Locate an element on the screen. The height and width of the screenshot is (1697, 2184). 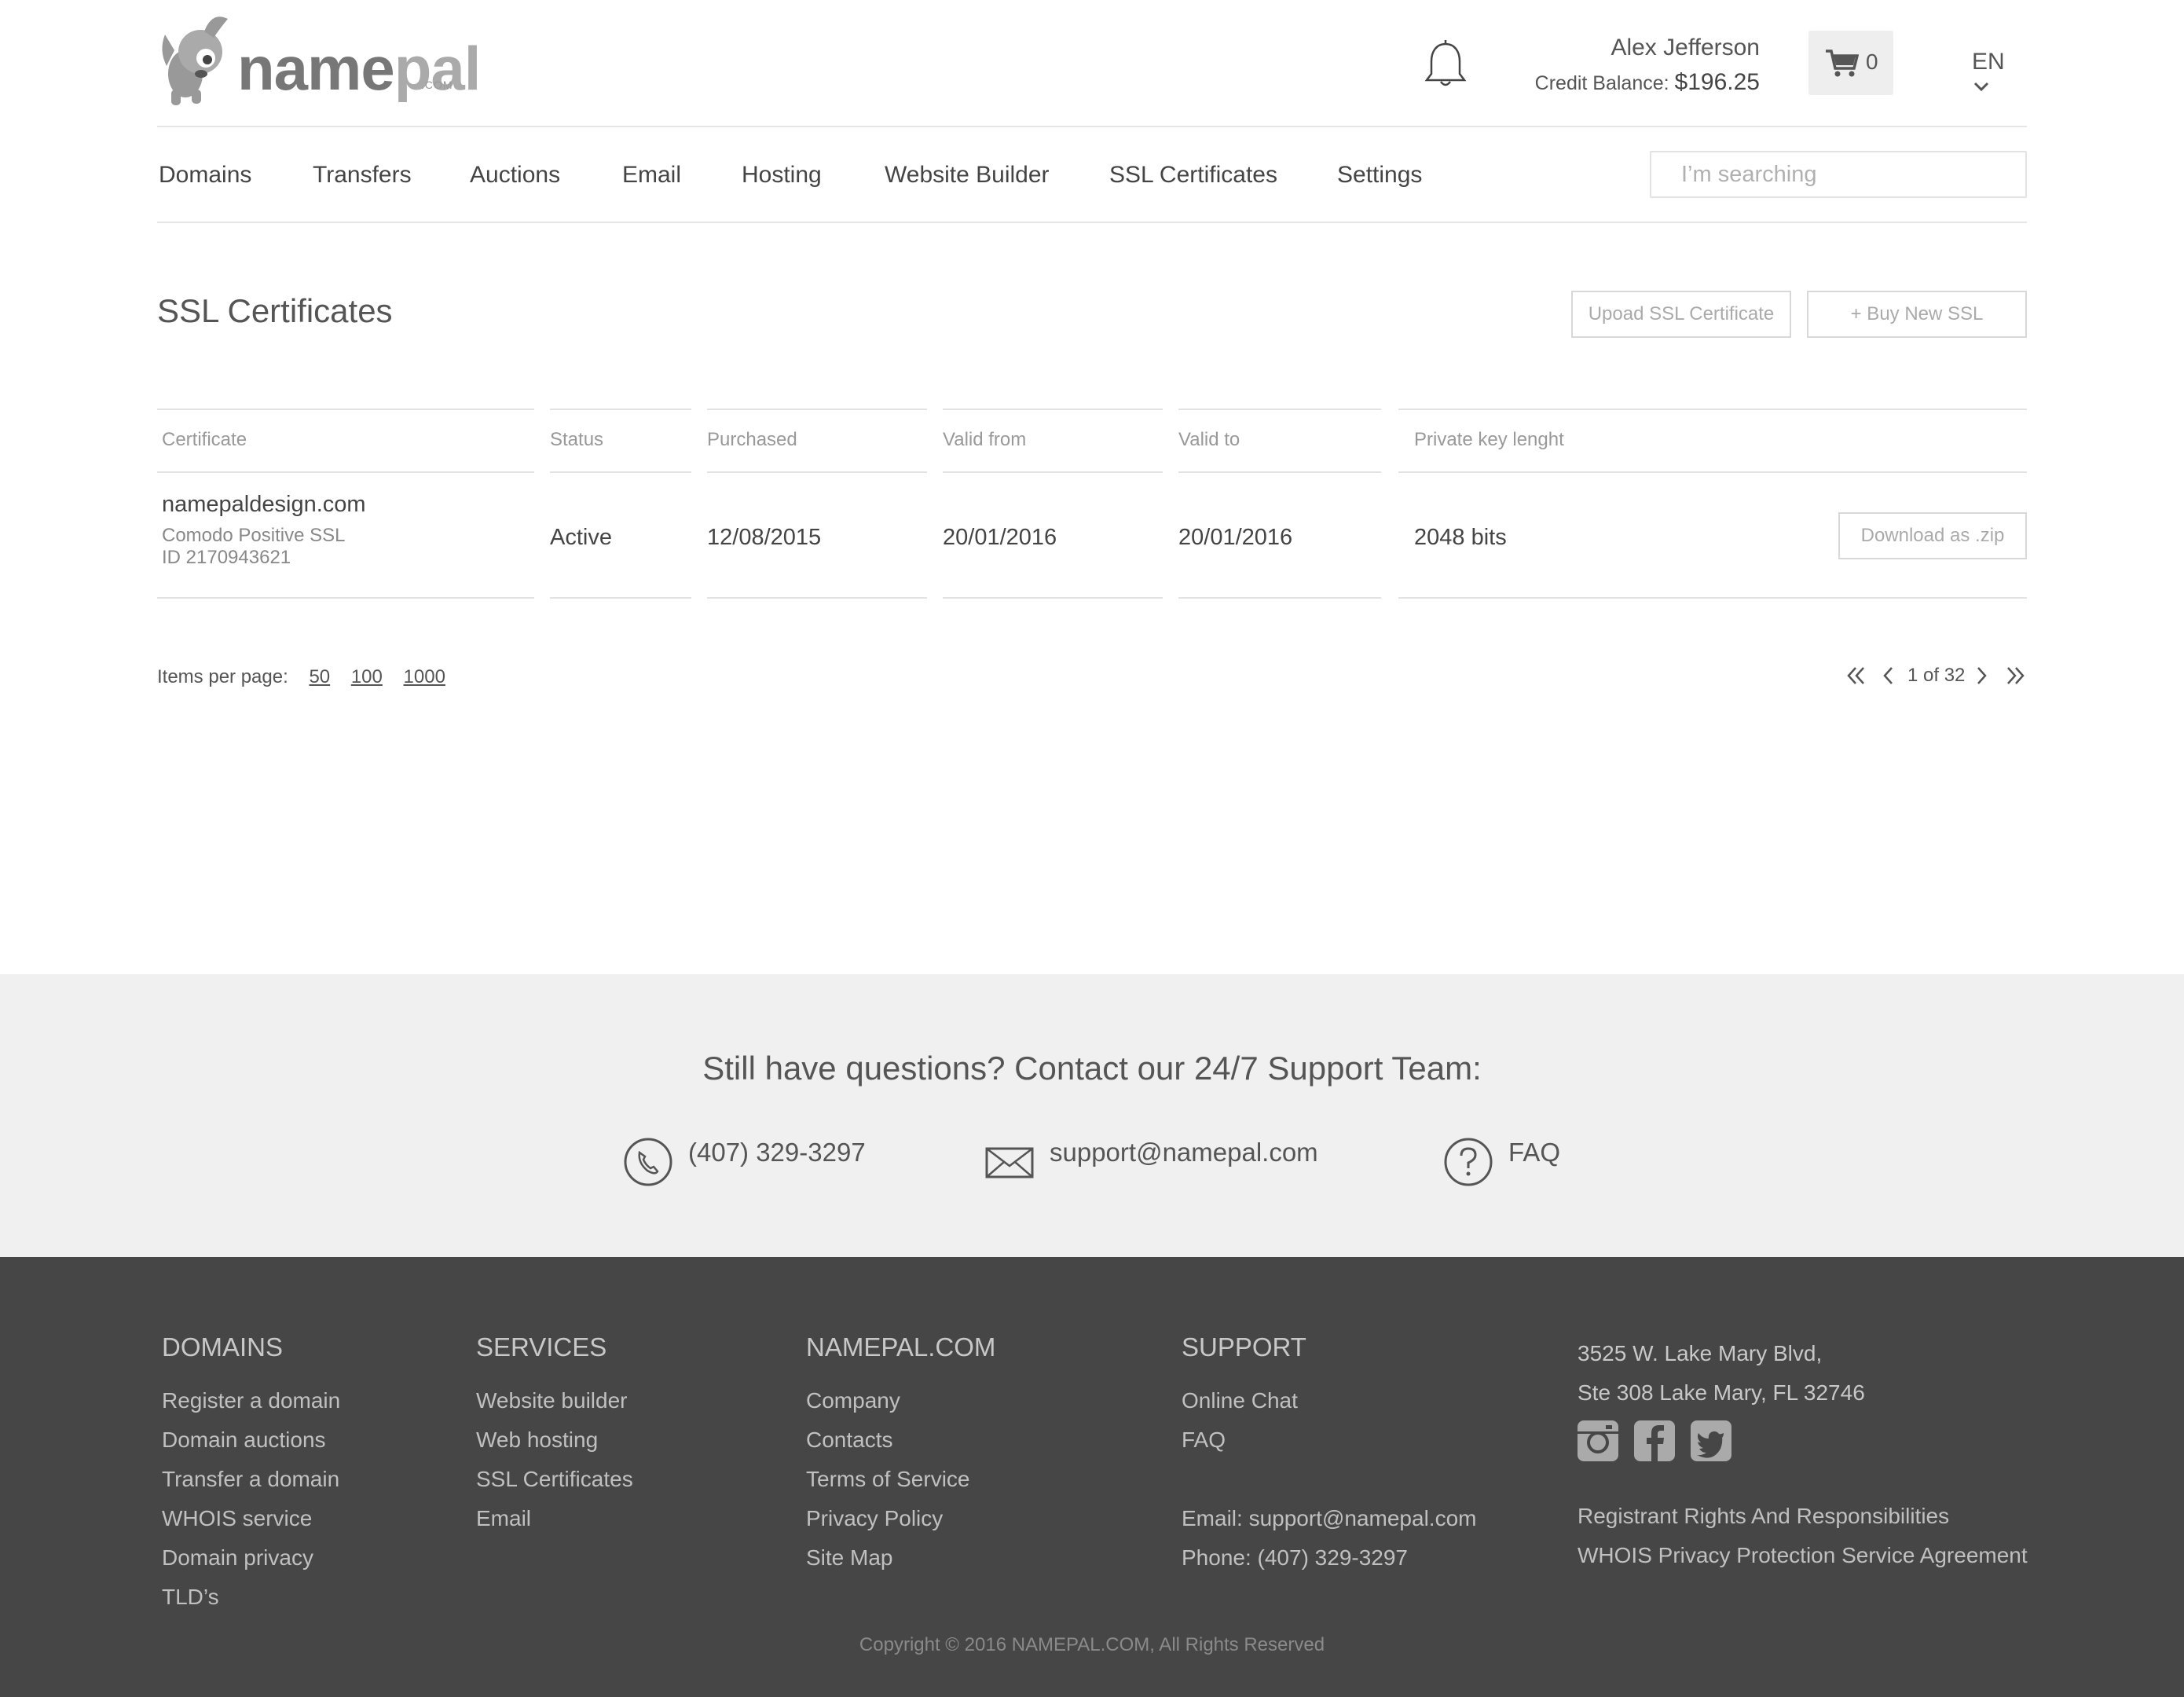
footer-link: Online Chat is located at coordinates (1329, 1400).